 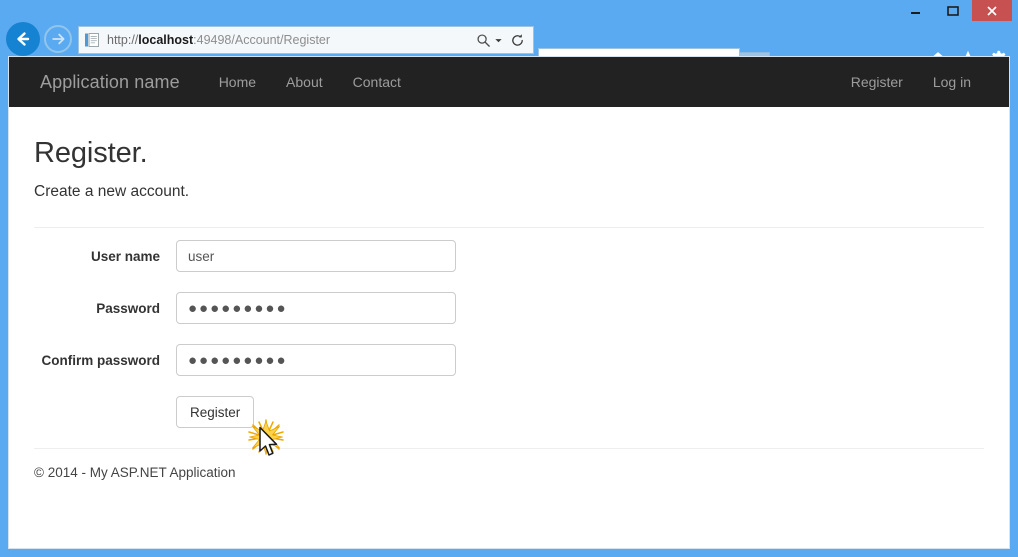 What do you see at coordinates (128, 308) in the screenshot?
I see `password-label: Password` at bounding box center [128, 308].